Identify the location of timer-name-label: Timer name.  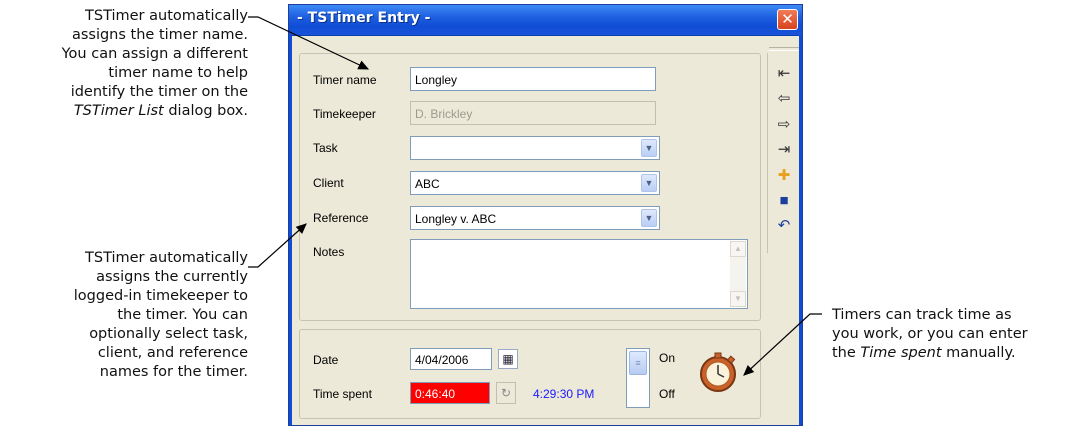
(345, 80).